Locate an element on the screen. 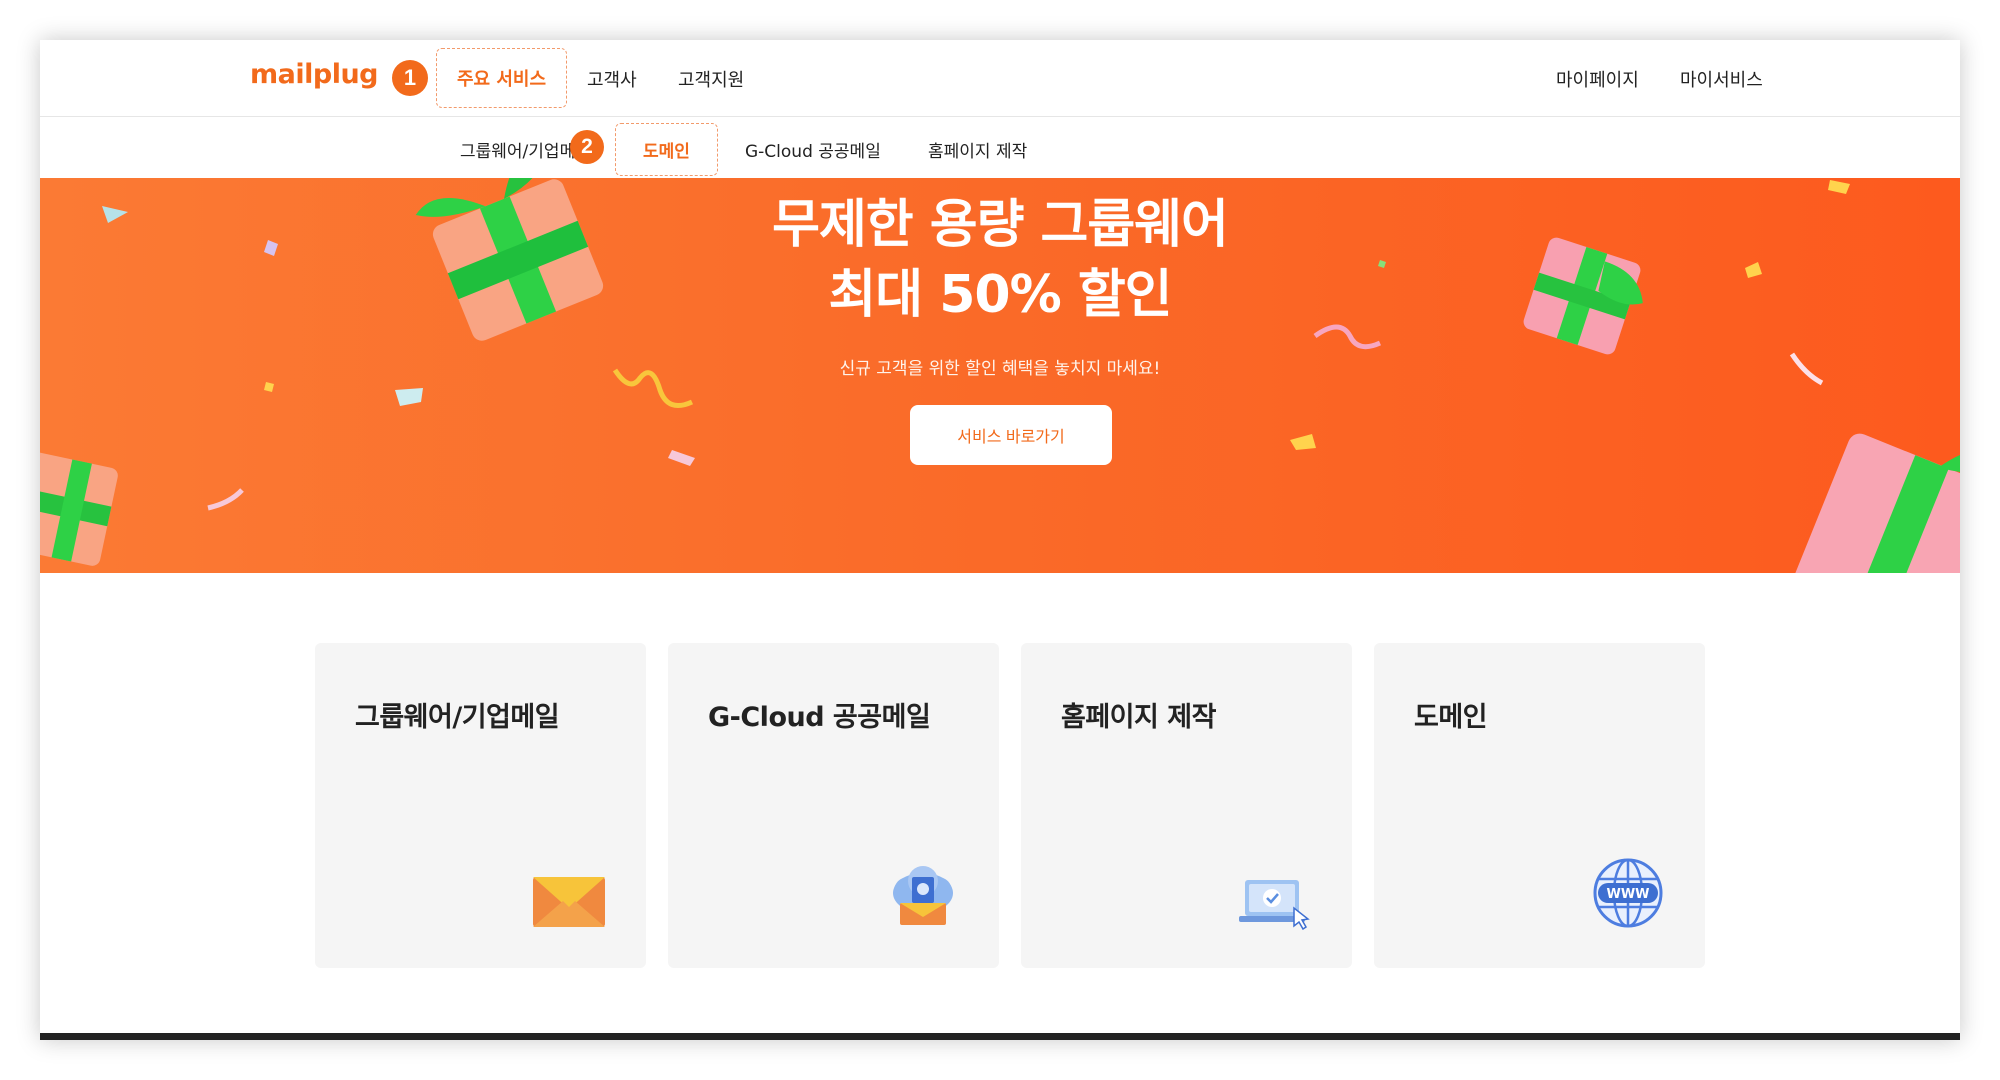 This screenshot has width=2000, height=1080. banner-title-line2: 최대 50% 할인 is located at coordinates (1000, 295).